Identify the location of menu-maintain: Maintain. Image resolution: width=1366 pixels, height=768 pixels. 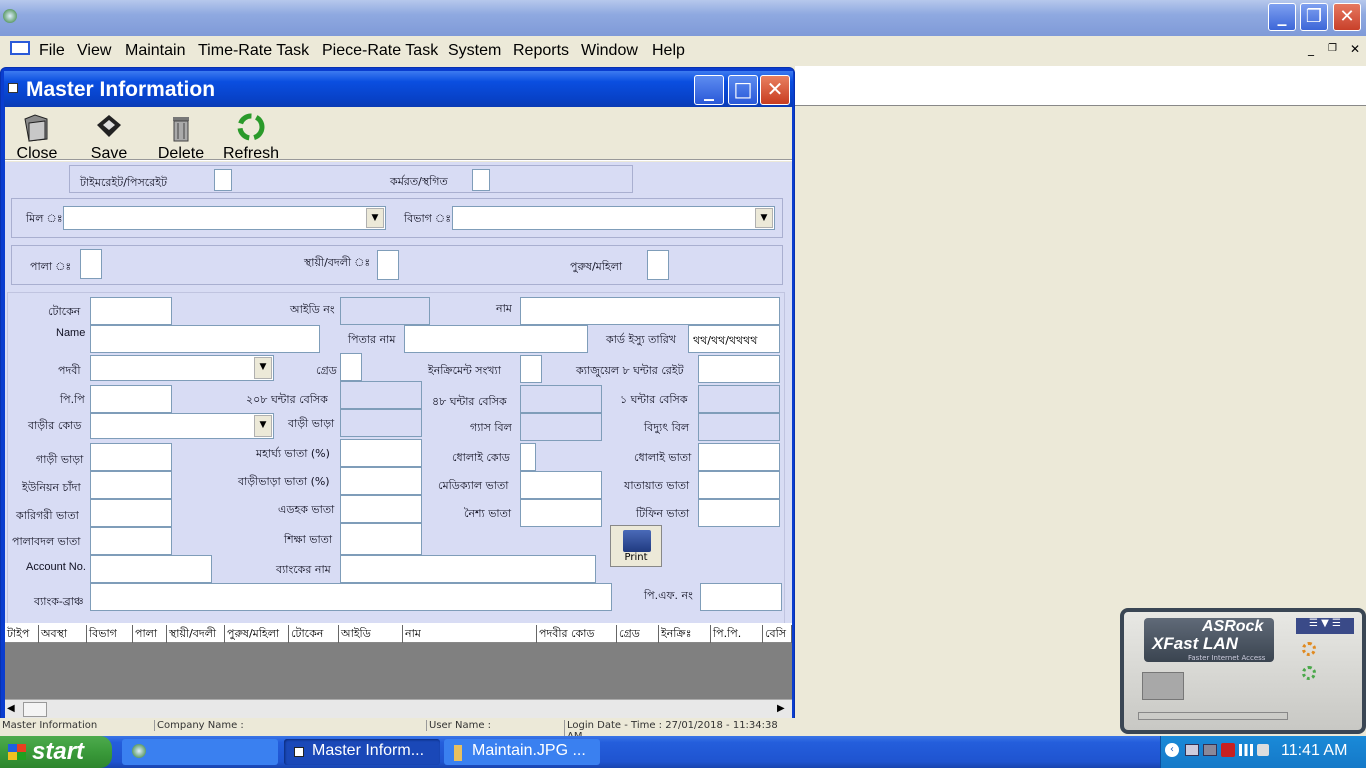
(155, 51).